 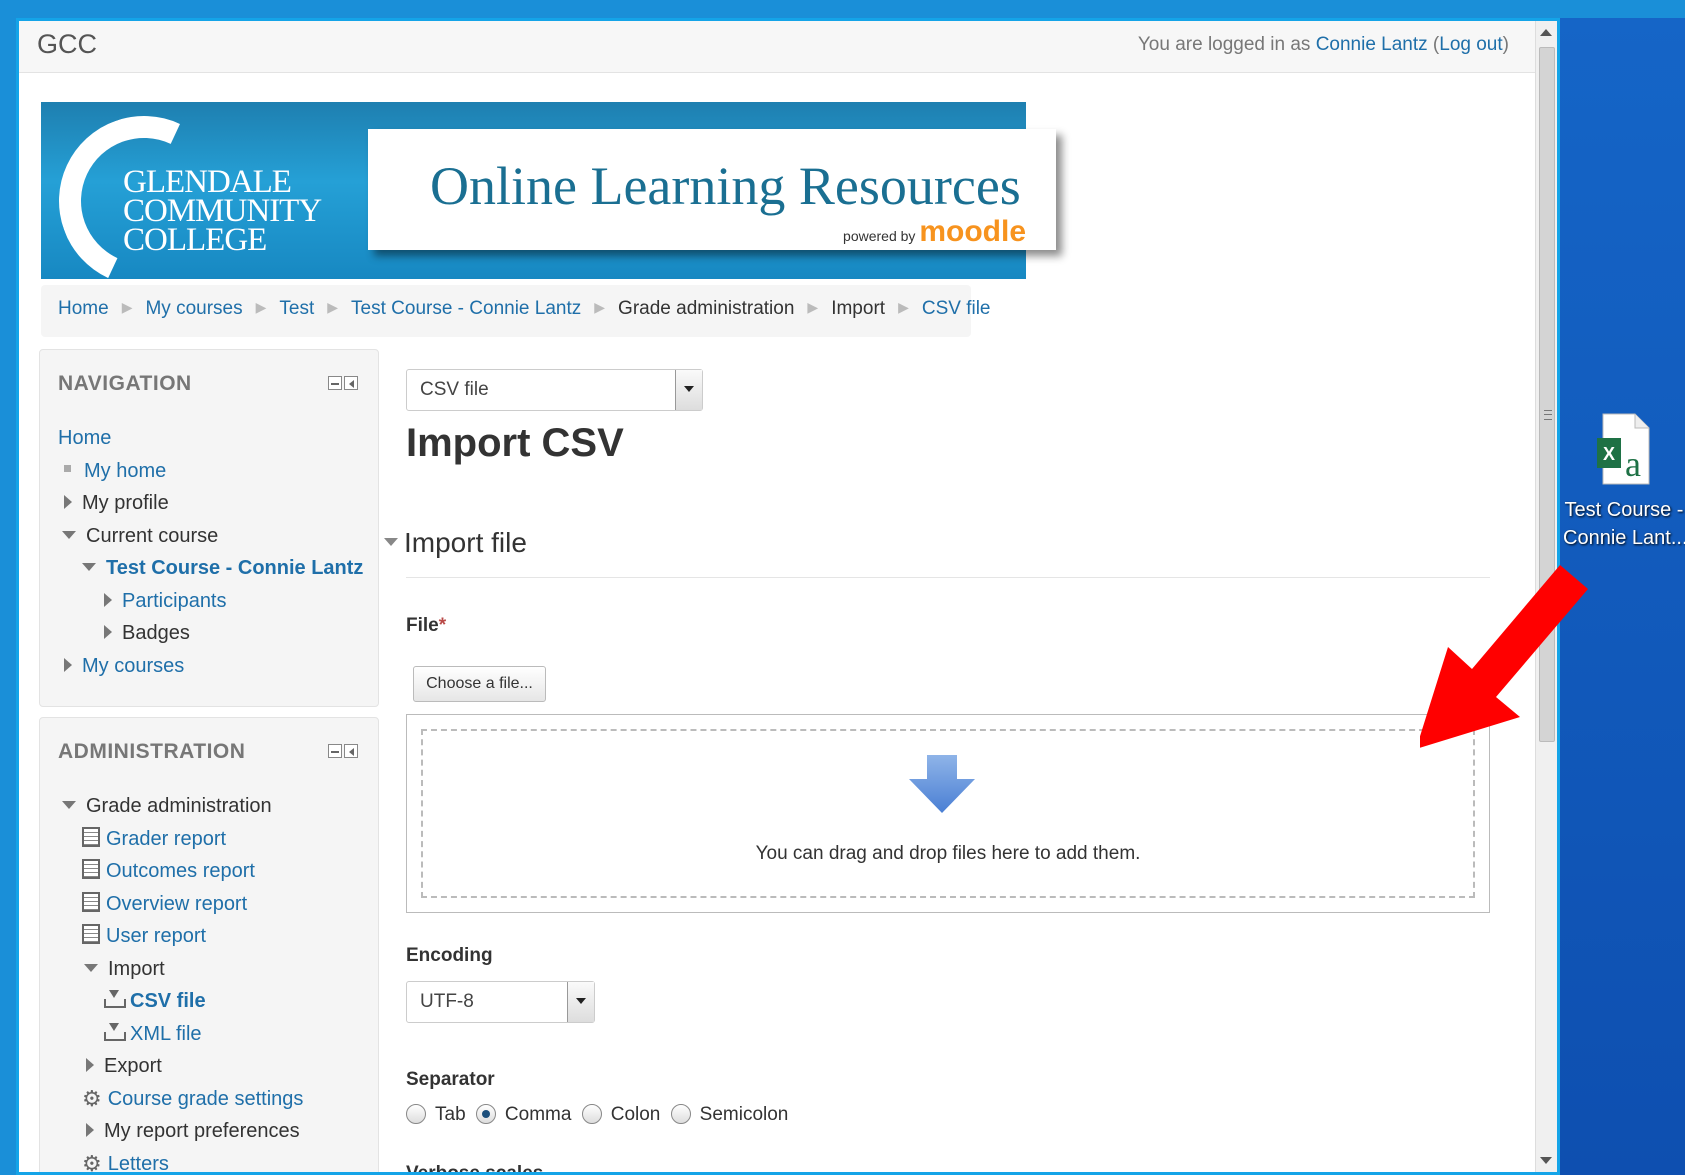 I want to click on admin-course-grade-settings-label: Course grade settings, so click(x=206, y=1099).